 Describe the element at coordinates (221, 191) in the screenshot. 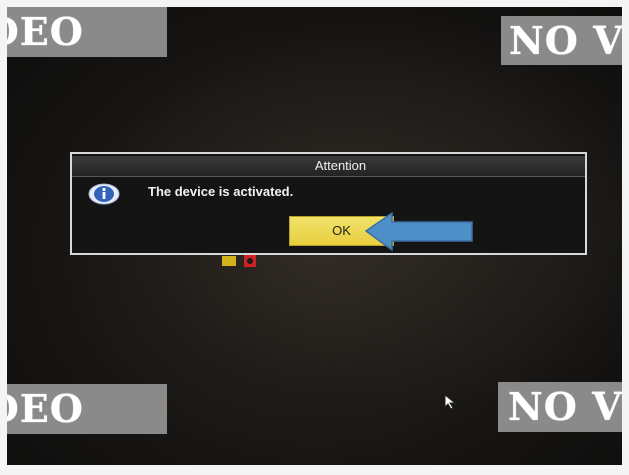

I see `dialog-message: The device is activated.` at that location.